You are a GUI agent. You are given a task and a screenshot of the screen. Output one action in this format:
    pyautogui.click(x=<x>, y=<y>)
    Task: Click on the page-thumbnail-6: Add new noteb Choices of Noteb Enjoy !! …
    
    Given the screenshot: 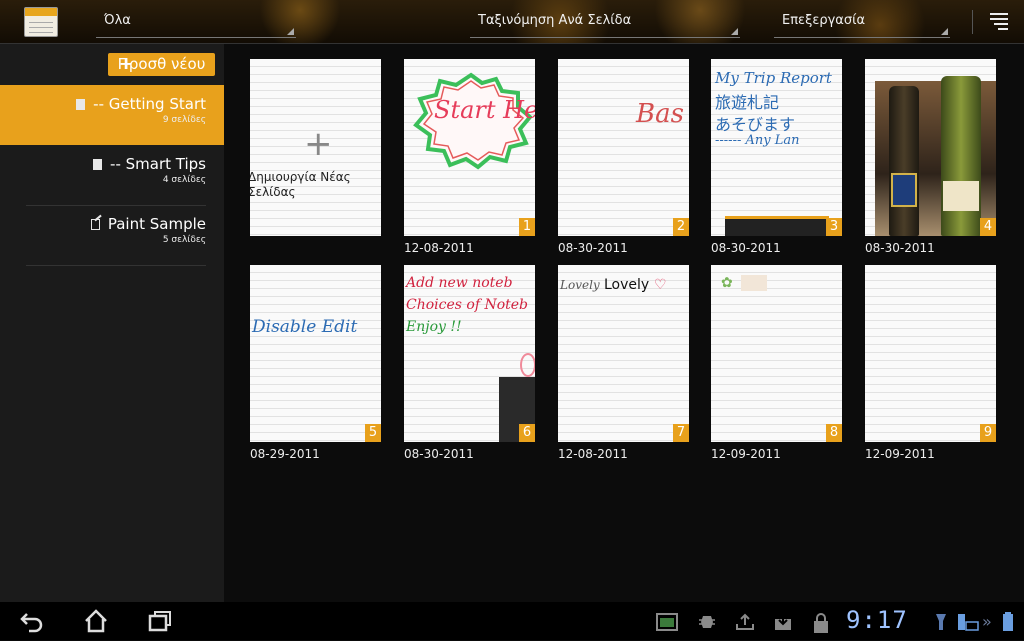 What is the action you would take?
    pyautogui.click(x=469, y=353)
    